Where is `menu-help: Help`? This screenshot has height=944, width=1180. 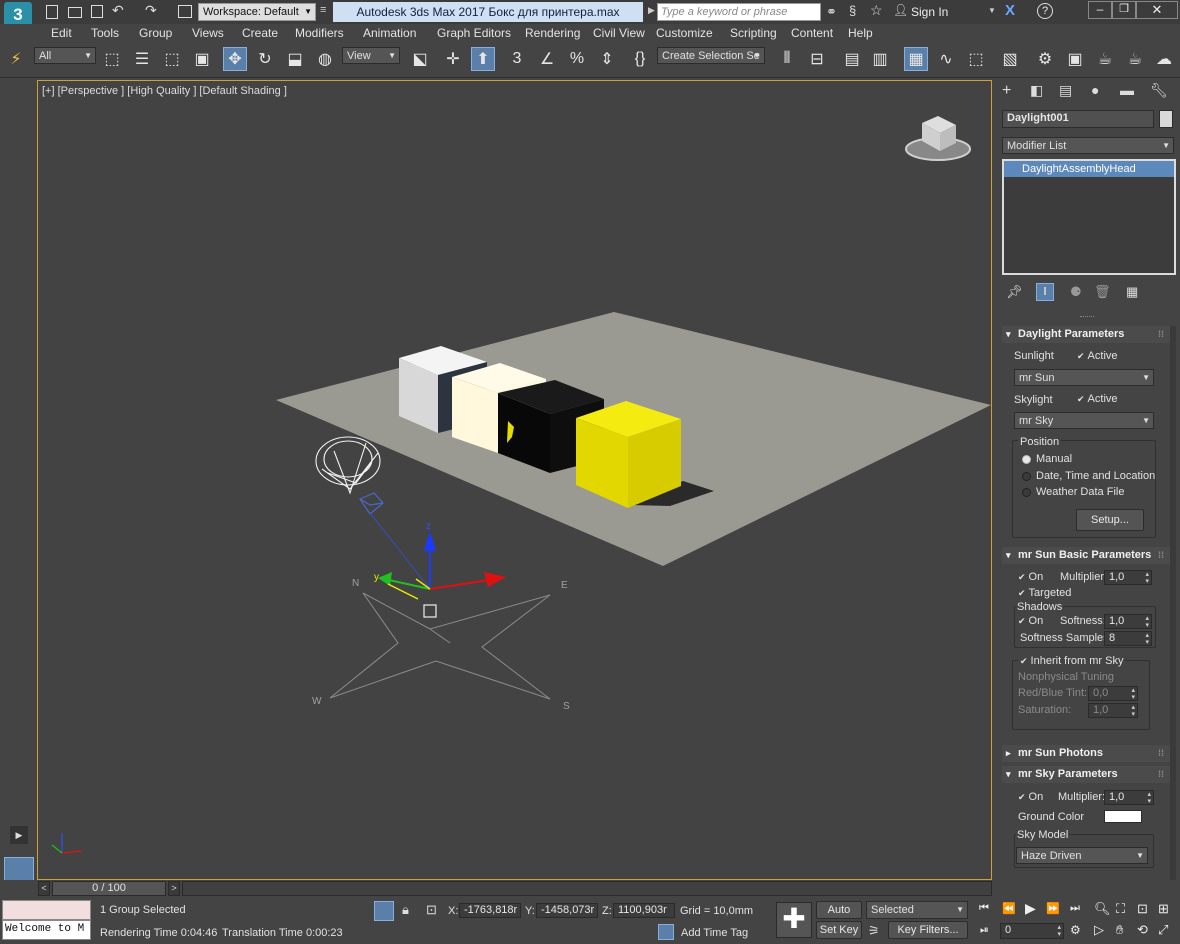
menu-help: Help is located at coordinates (860, 33).